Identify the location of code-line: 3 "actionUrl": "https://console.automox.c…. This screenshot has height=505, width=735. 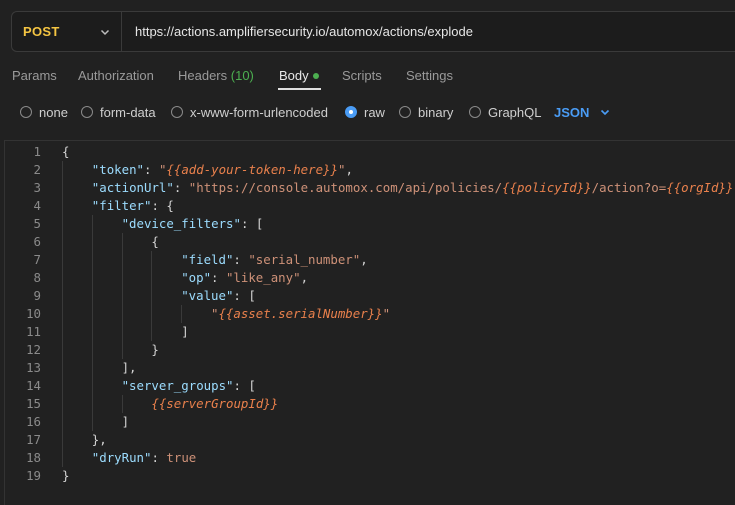
(370, 188).